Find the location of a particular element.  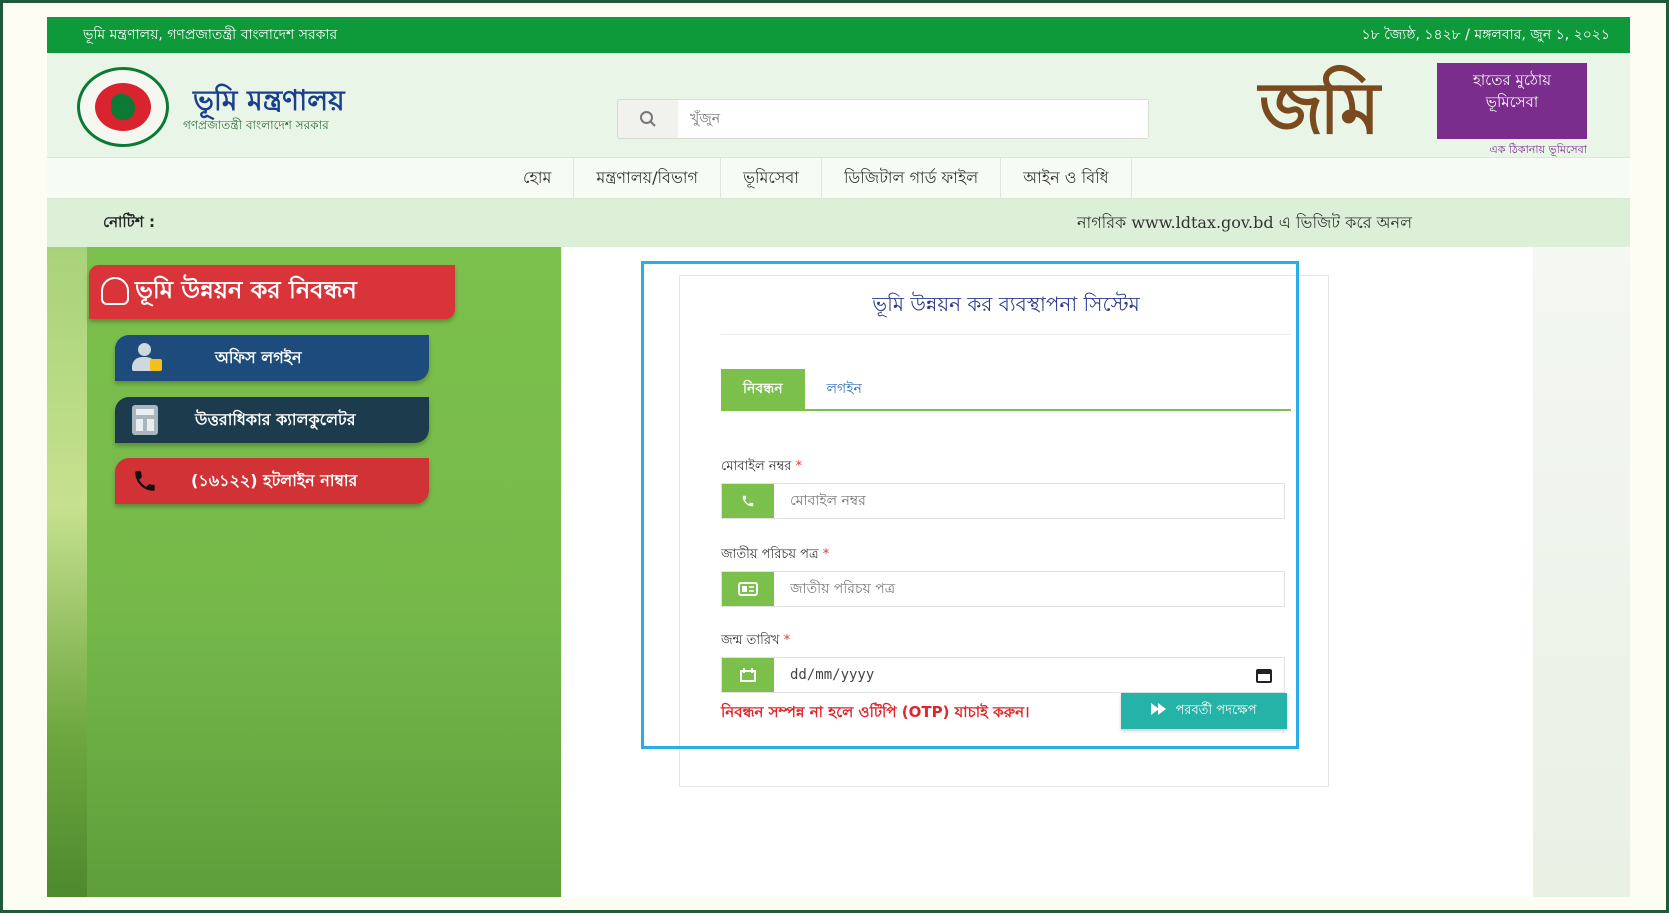

register-banner: ভূমি উন্নয়ন কর নিবন্ধন is located at coordinates (272, 292).